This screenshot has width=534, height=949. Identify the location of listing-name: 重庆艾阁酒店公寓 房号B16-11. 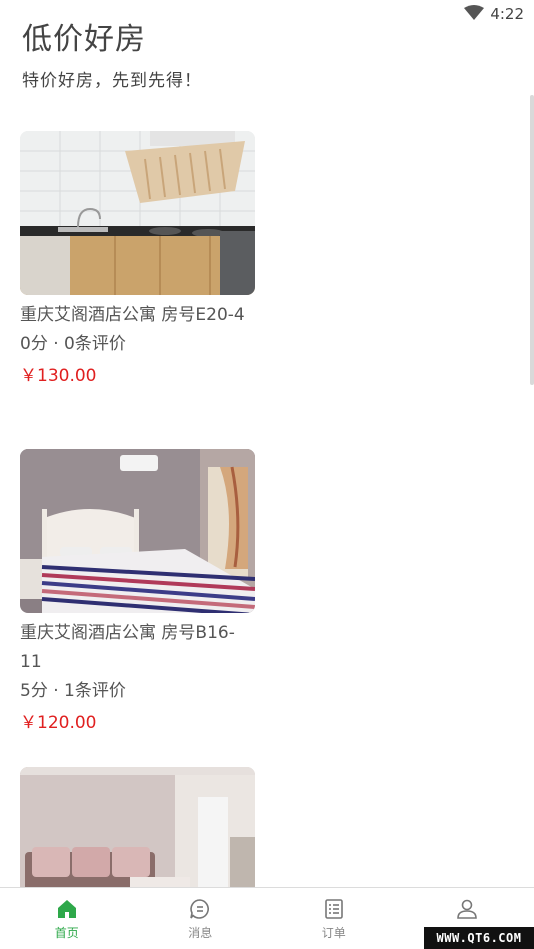
(127, 647).